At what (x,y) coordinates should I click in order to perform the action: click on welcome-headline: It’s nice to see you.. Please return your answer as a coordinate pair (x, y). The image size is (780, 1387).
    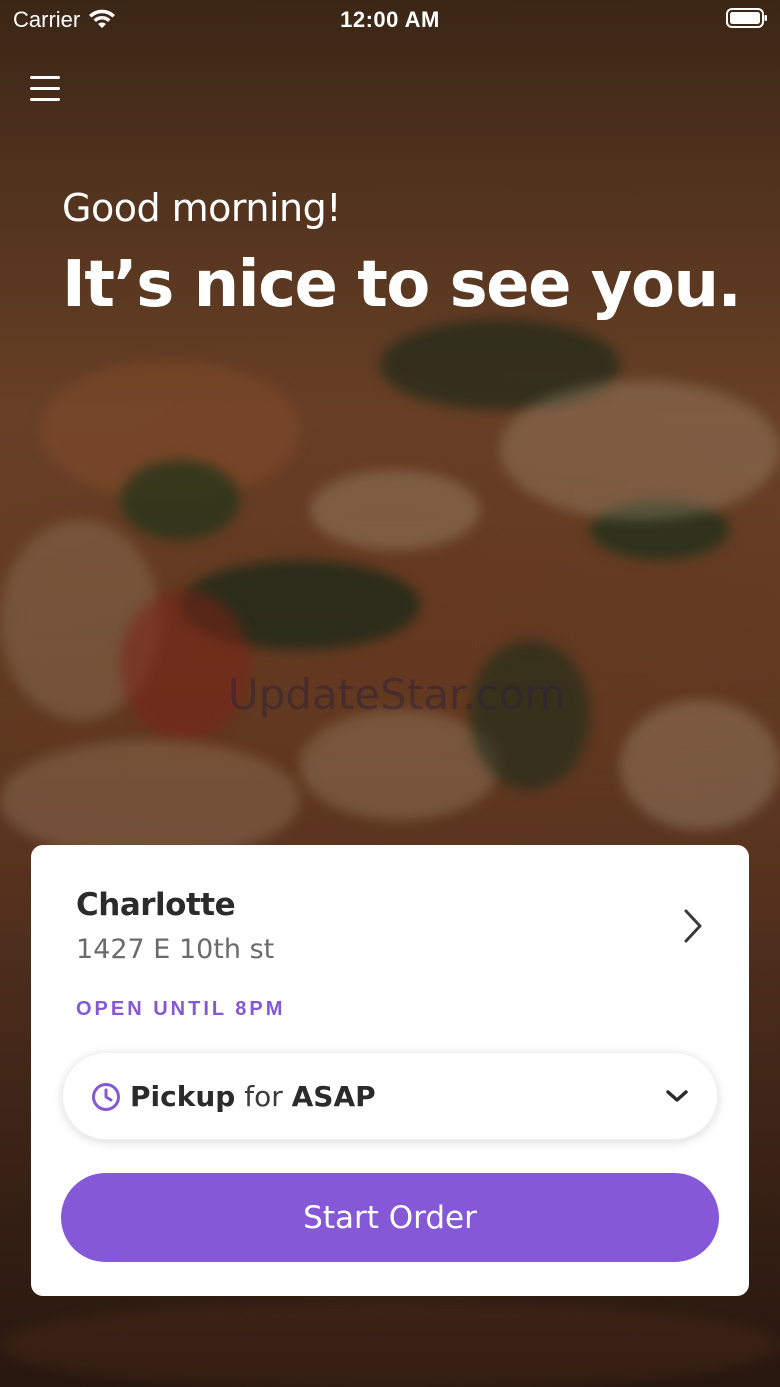
    Looking at the image, I should click on (402, 285).